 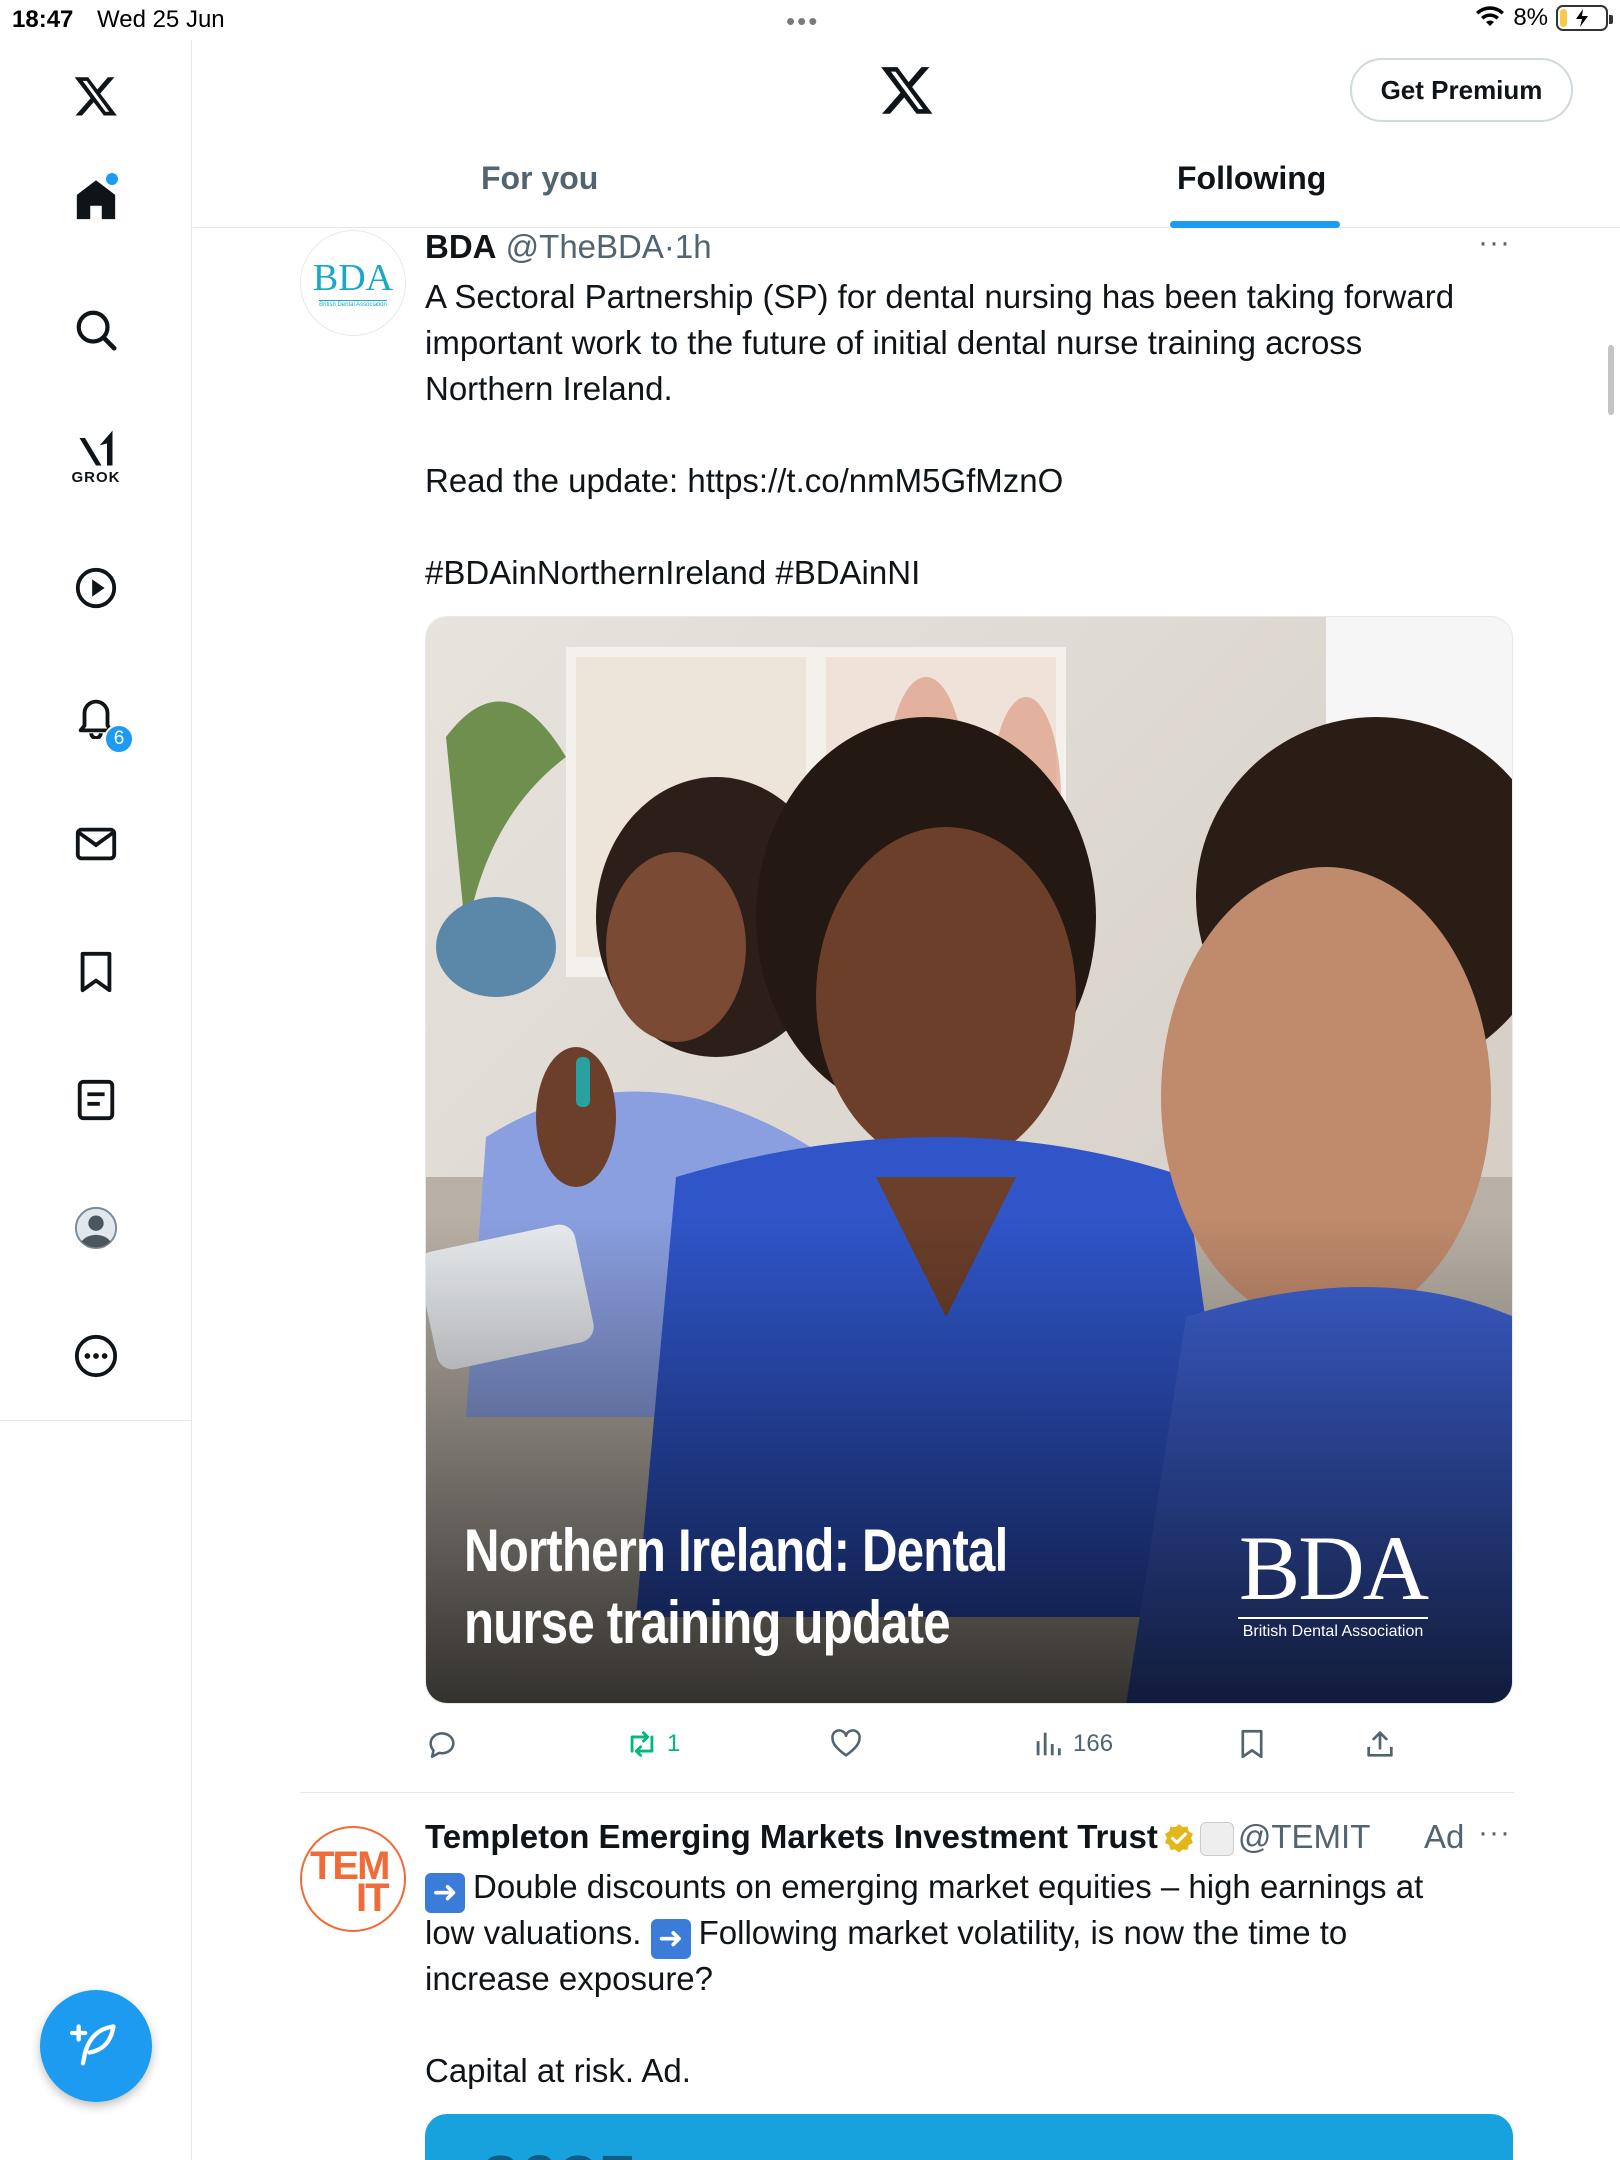 I want to click on display-name: BDA, so click(x=461, y=246).